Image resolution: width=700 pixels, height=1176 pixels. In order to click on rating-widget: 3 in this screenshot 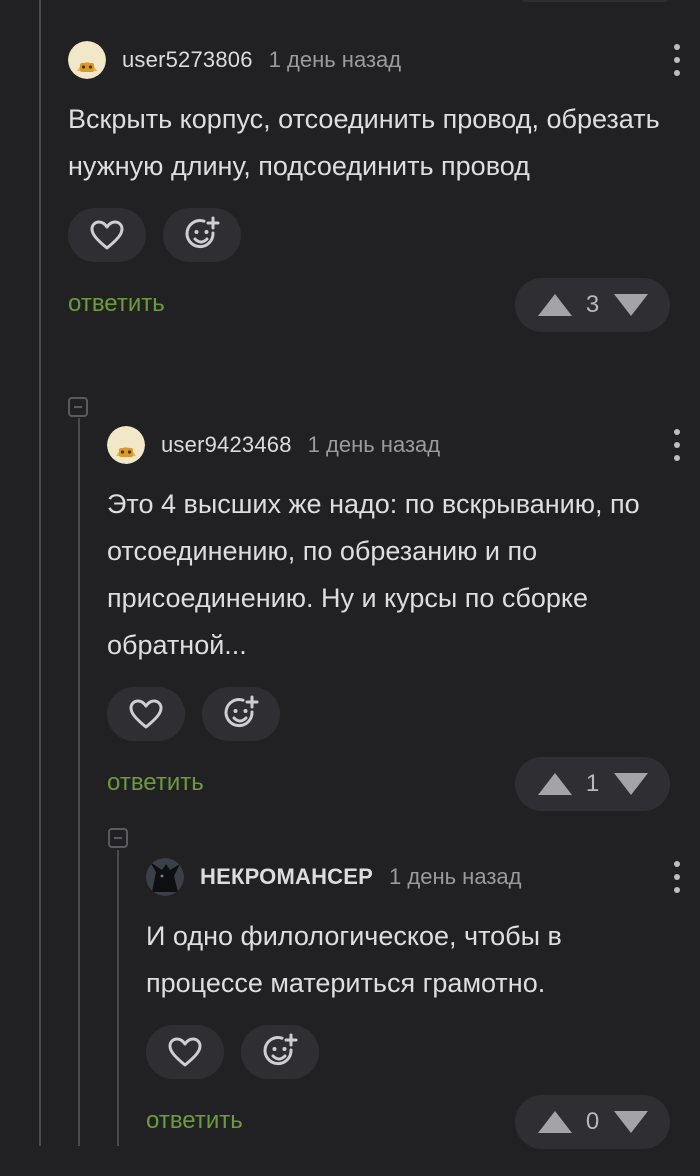, I will do `click(592, 305)`.